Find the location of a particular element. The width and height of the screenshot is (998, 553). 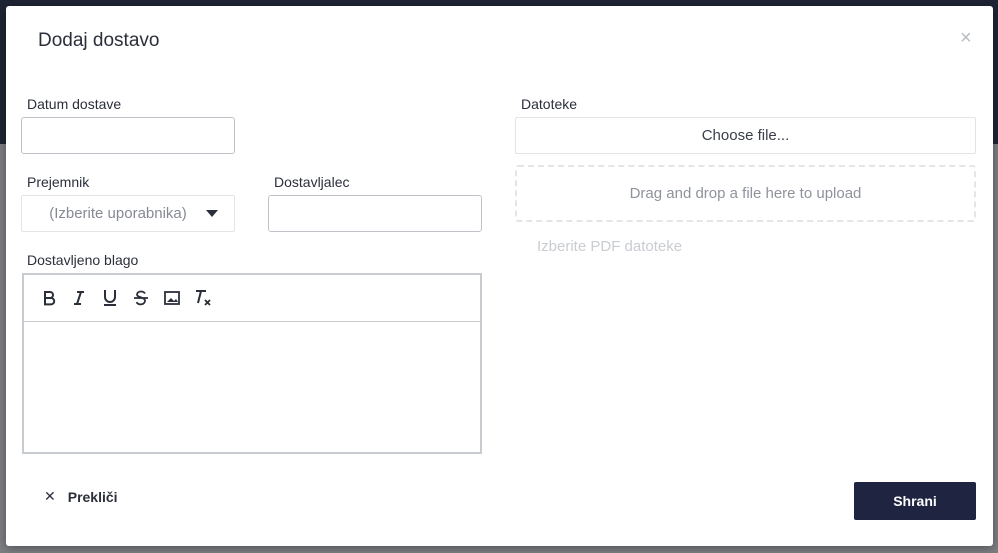

close-icon: × is located at coordinates (966, 38).